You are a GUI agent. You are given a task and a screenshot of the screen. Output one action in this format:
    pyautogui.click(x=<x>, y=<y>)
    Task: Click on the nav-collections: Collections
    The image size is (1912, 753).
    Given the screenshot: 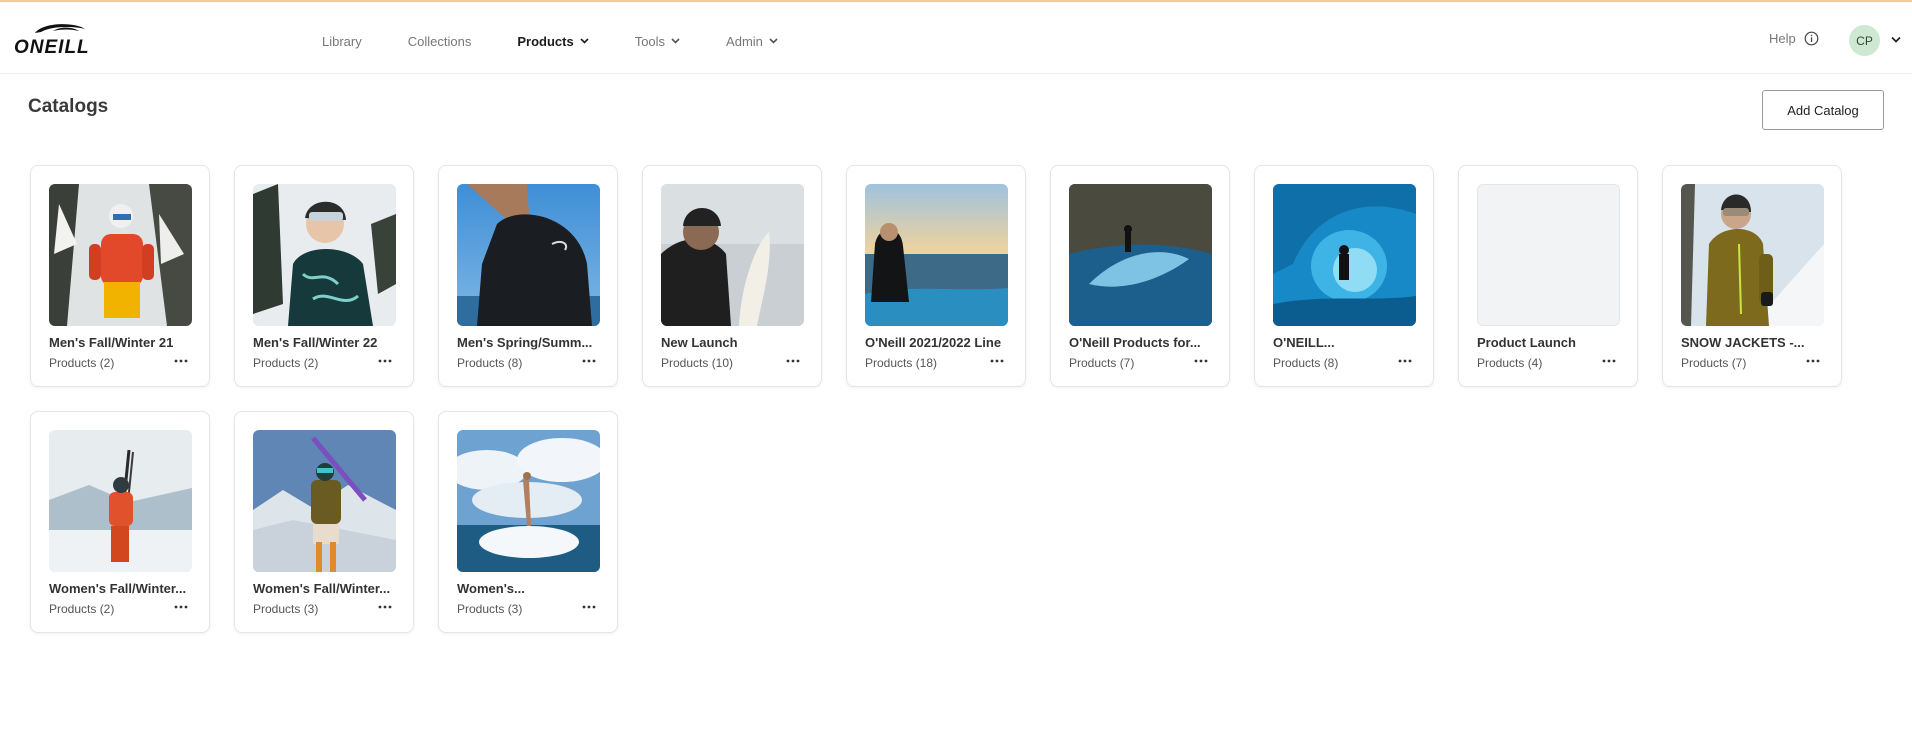 What is the action you would take?
    pyautogui.click(x=440, y=41)
    